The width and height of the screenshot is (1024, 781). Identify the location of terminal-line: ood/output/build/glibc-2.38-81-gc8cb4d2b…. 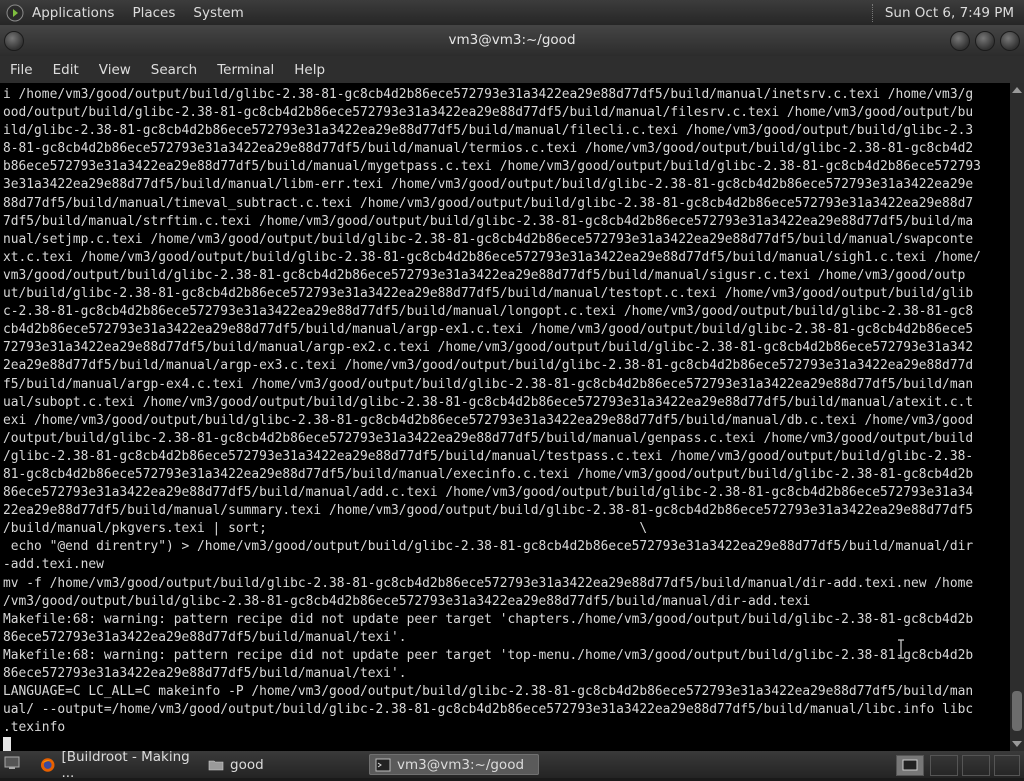
(488, 113).